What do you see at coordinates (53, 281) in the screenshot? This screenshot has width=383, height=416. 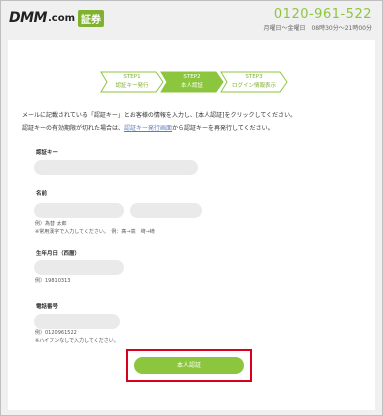 I see `birthdate-hint: 例）19810313` at bounding box center [53, 281].